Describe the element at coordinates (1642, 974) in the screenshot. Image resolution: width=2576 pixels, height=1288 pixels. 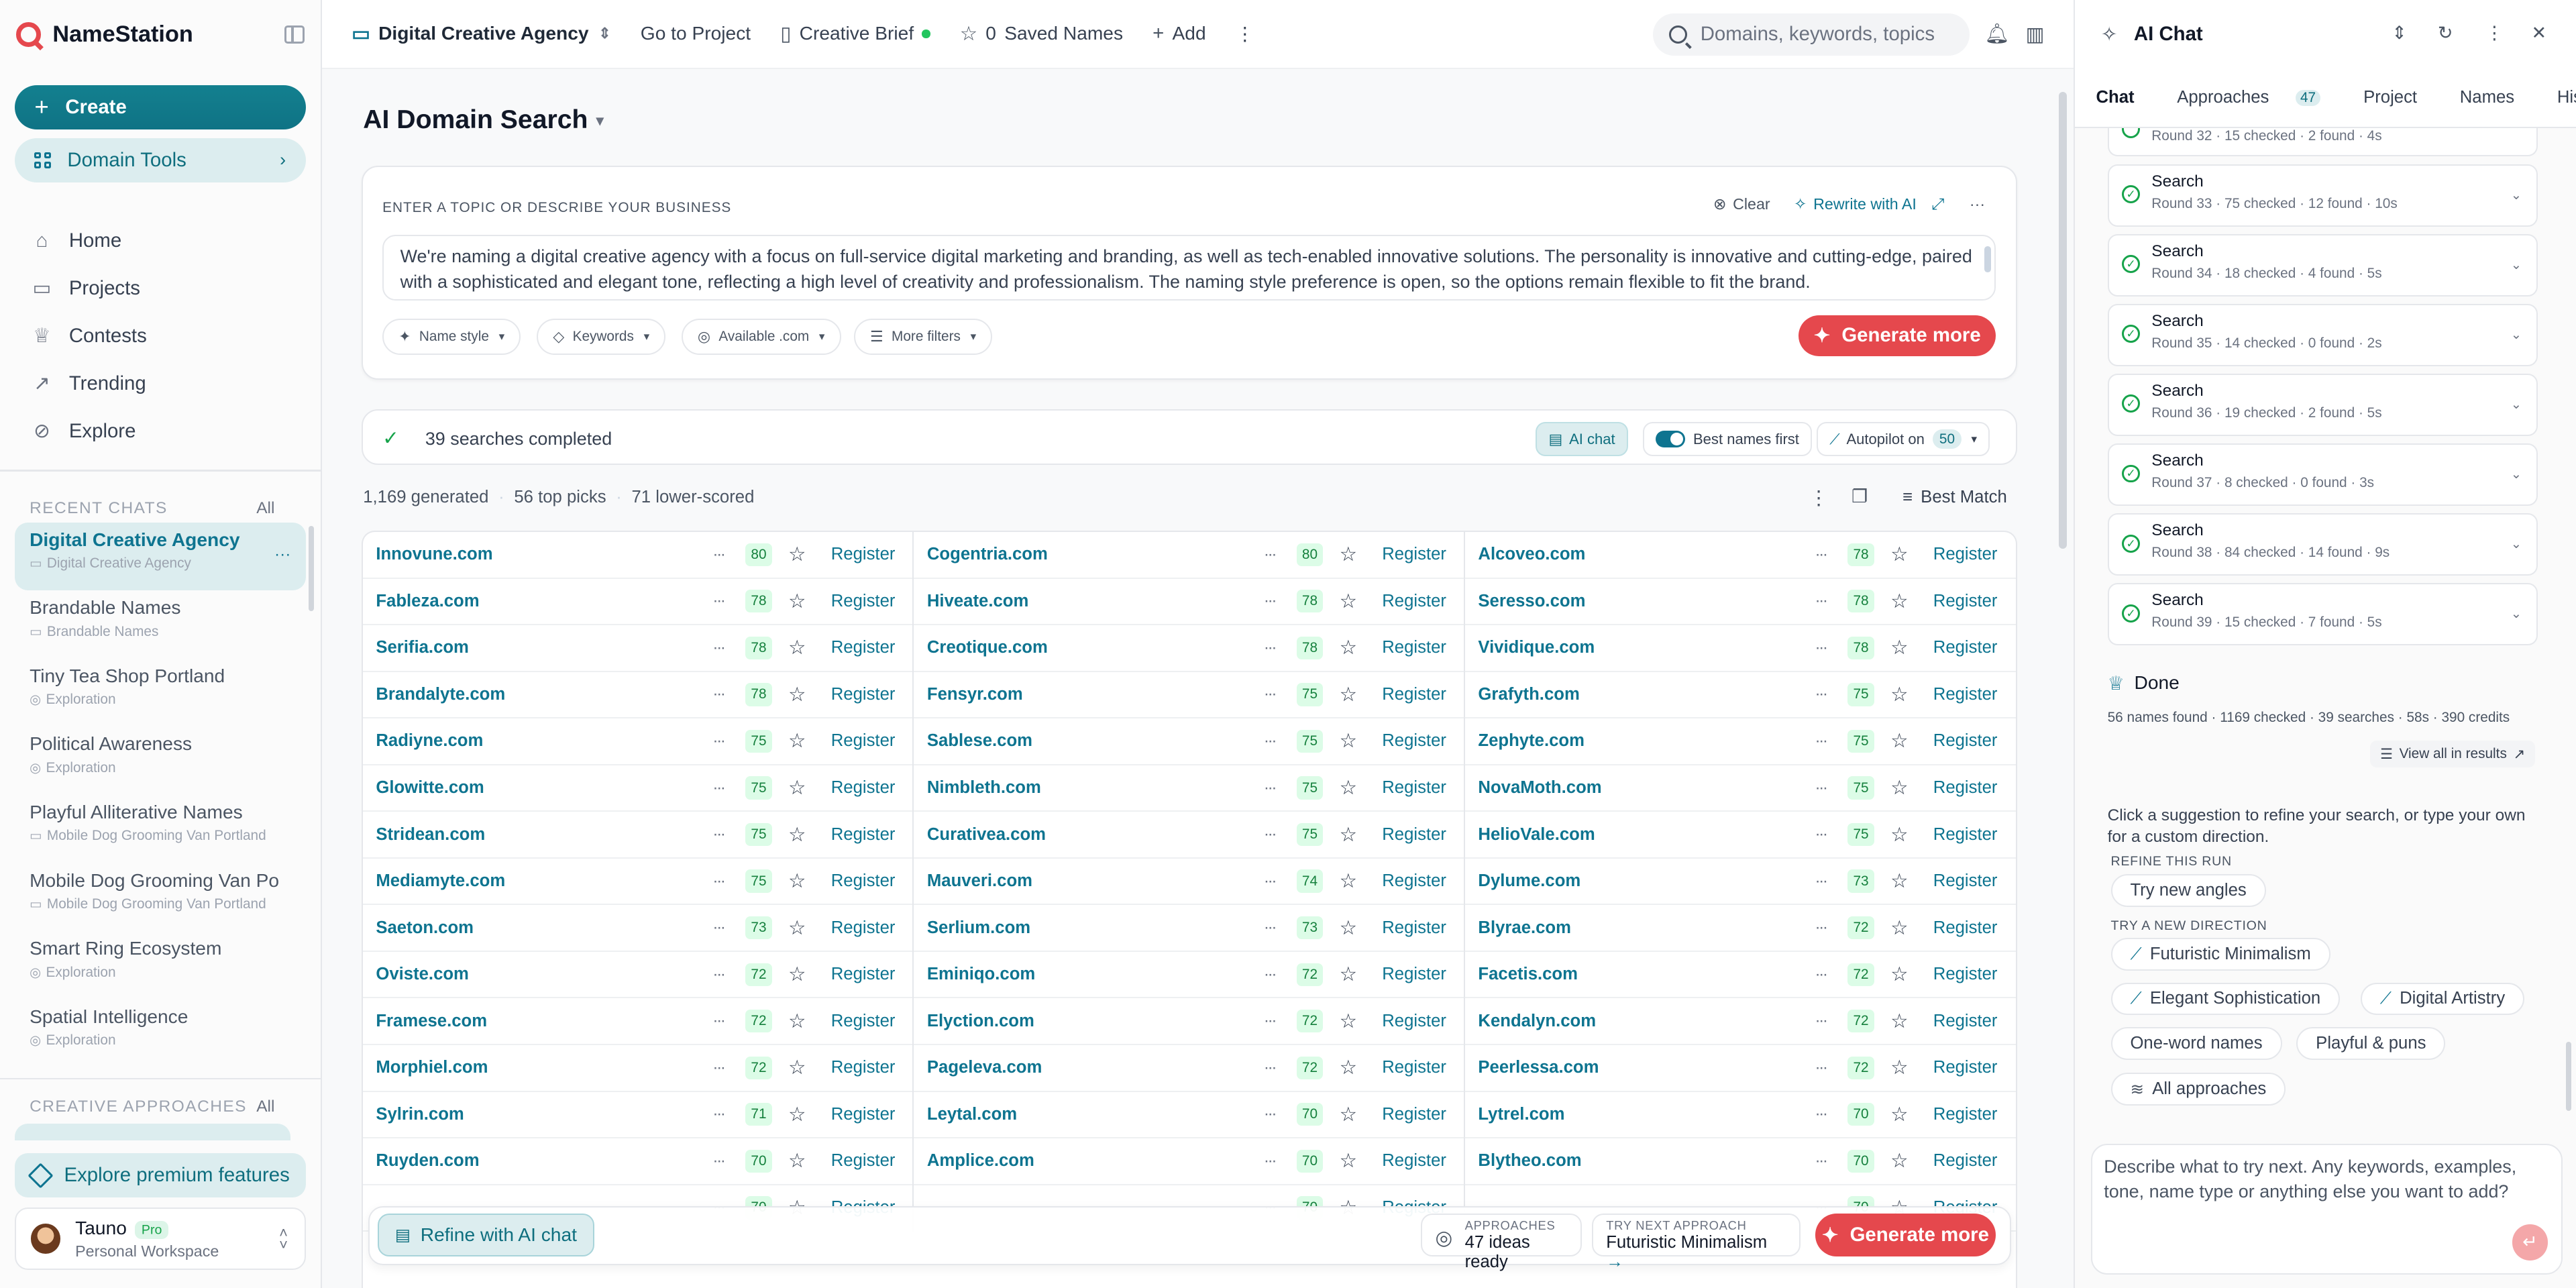
I see `domain-name: Facetis.com` at that location.